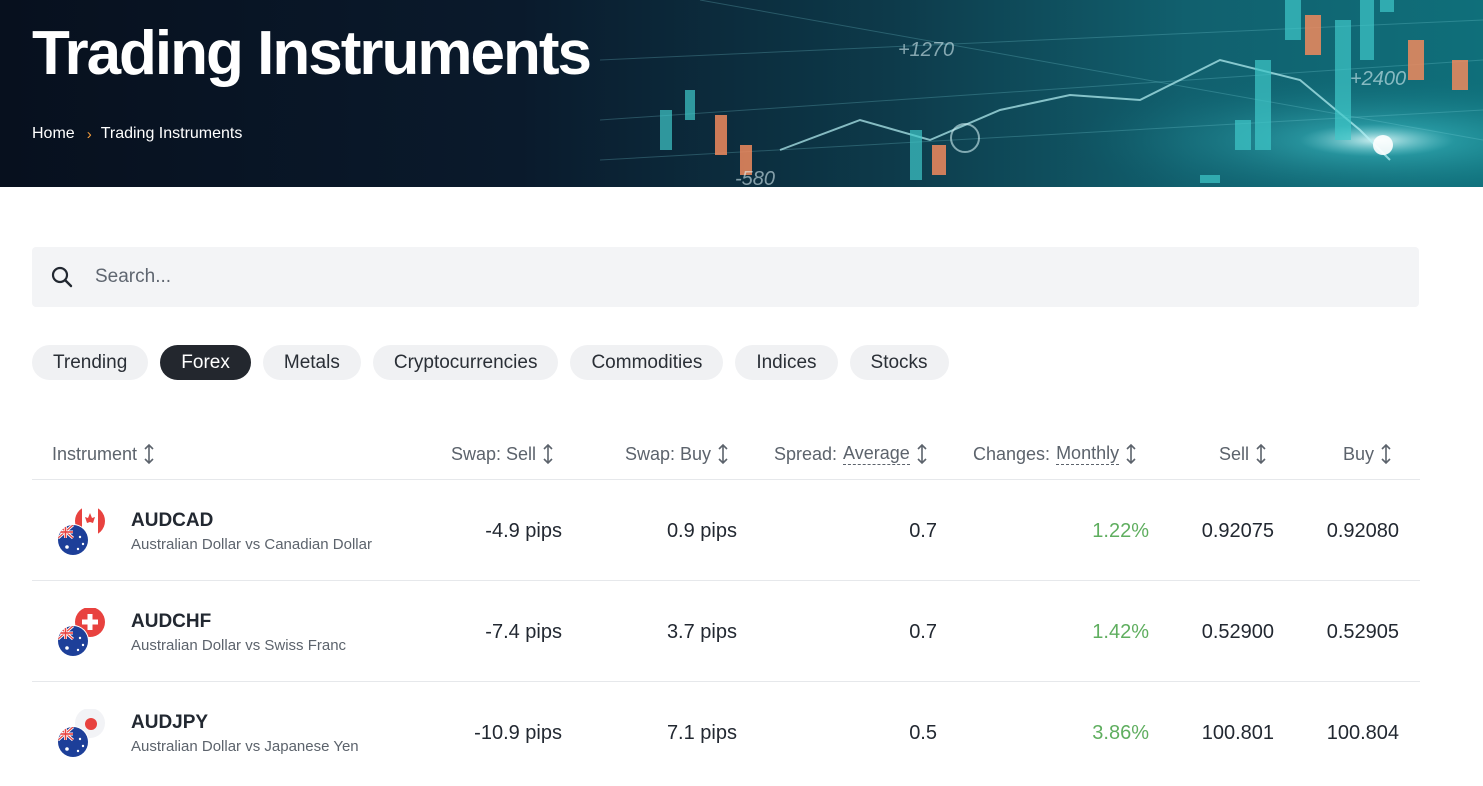  What do you see at coordinates (523, 632) in the screenshot?
I see `swap-sell-value: -7.4 pips` at bounding box center [523, 632].